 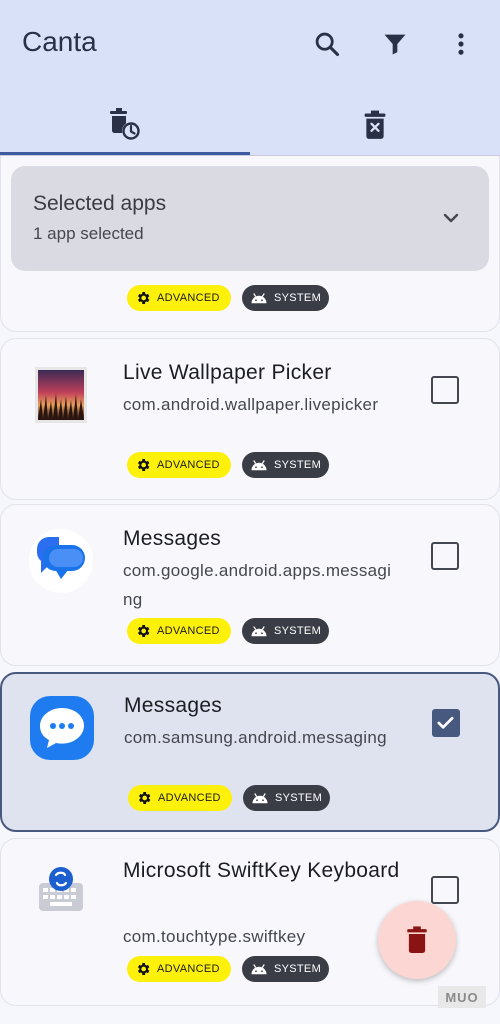 I want to click on app-name: Live Wallpaper Picker, so click(x=227, y=372).